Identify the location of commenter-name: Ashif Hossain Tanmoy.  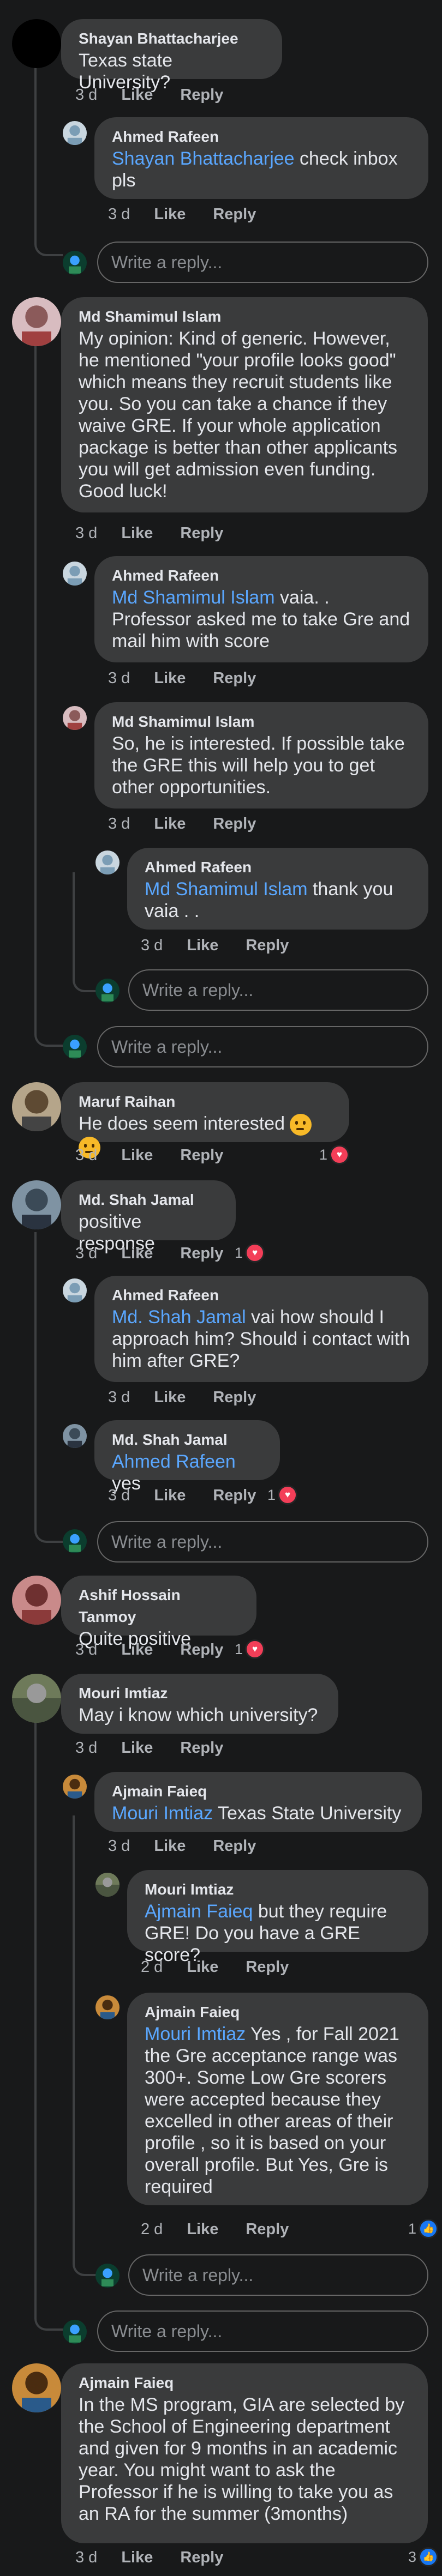
(159, 1606).